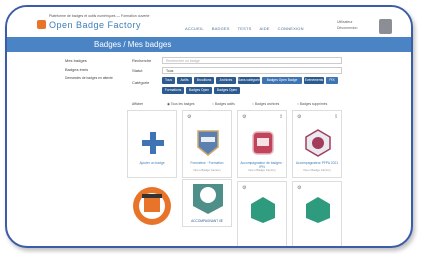  I want to click on title-bar: Badges / Mes badges, so click(209, 44).